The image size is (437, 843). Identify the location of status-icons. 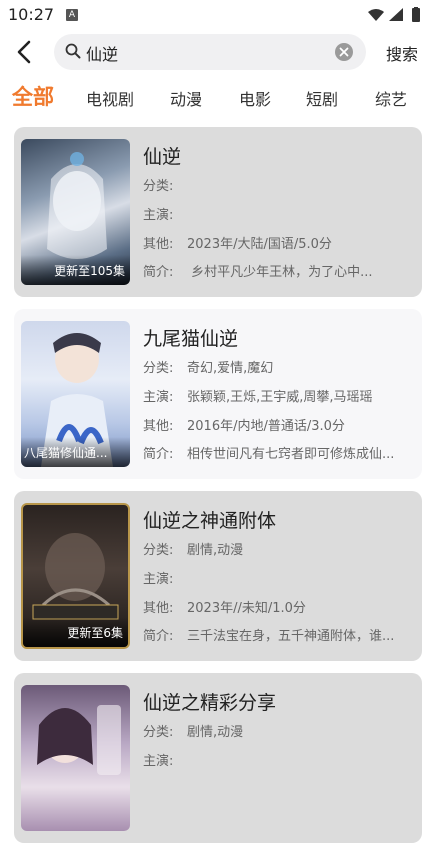
(397, 17).